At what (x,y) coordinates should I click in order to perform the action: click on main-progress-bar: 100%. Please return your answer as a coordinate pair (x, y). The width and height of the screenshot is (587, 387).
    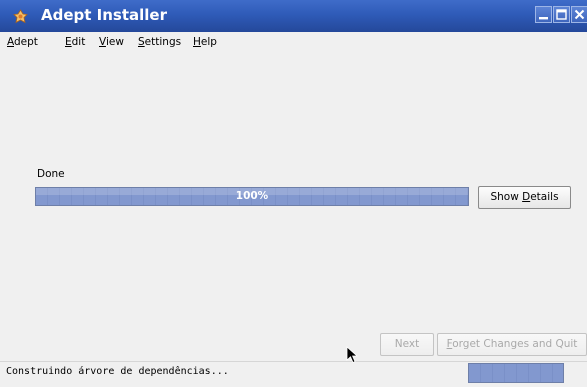
    Looking at the image, I should click on (252, 196).